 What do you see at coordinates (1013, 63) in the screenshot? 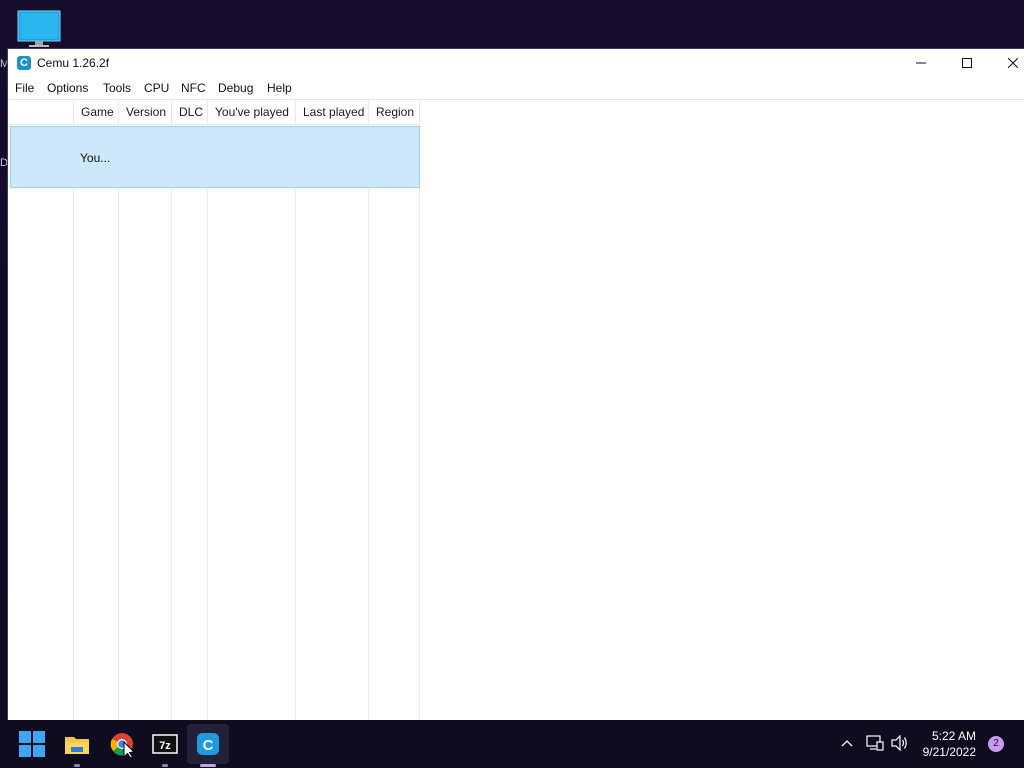
I see `close-icon` at bounding box center [1013, 63].